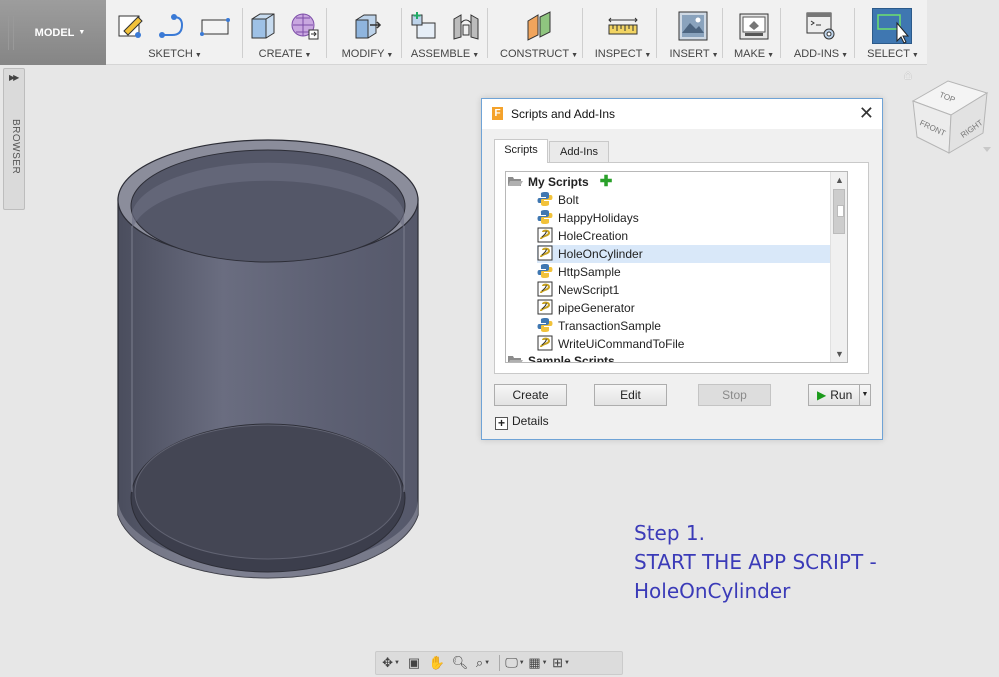 This screenshot has height=677, width=999. What do you see at coordinates (466, 26) in the screenshot?
I see `joint-icon` at bounding box center [466, 26].